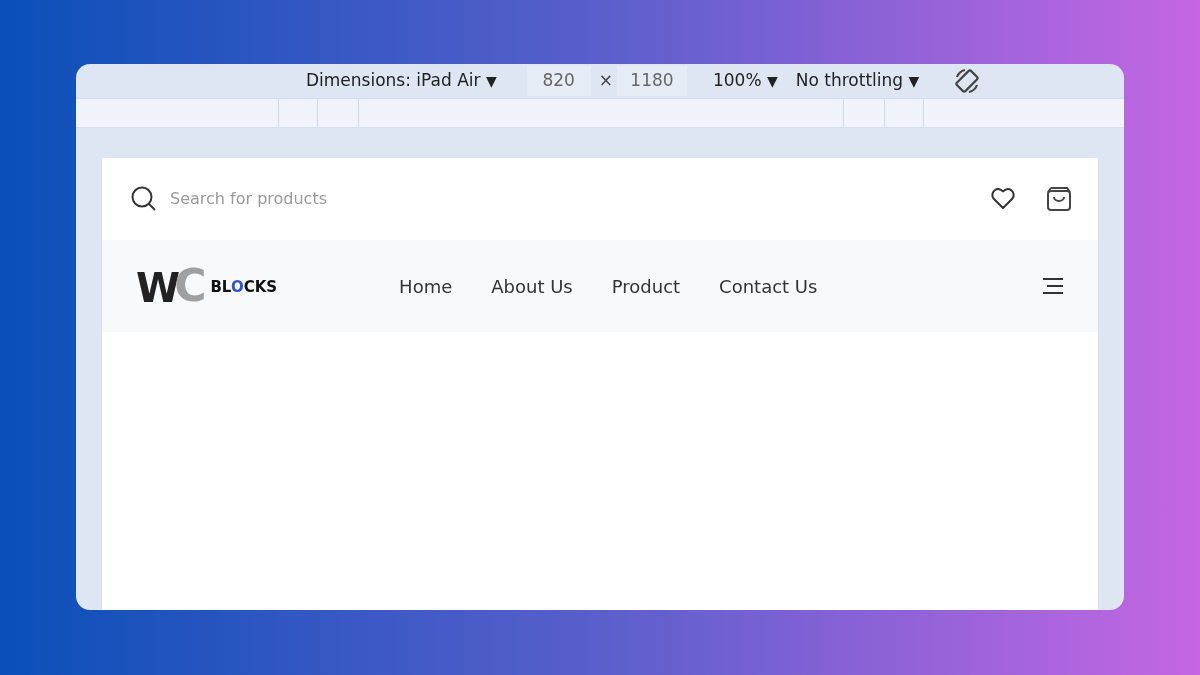 The height and width of the screenshot is (675, 1200). I want to click on height-field: 1180, so click(651, 81).